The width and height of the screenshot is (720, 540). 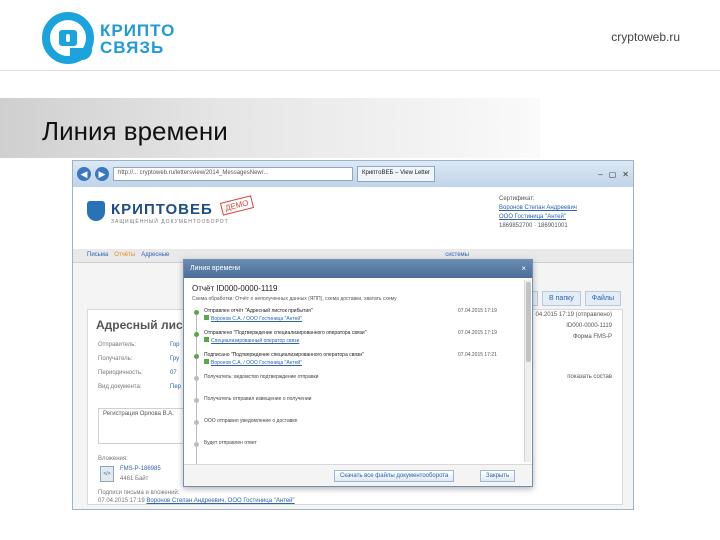 I want to click on attachment-size: 4461 Байт, so click(x=134, y=479).